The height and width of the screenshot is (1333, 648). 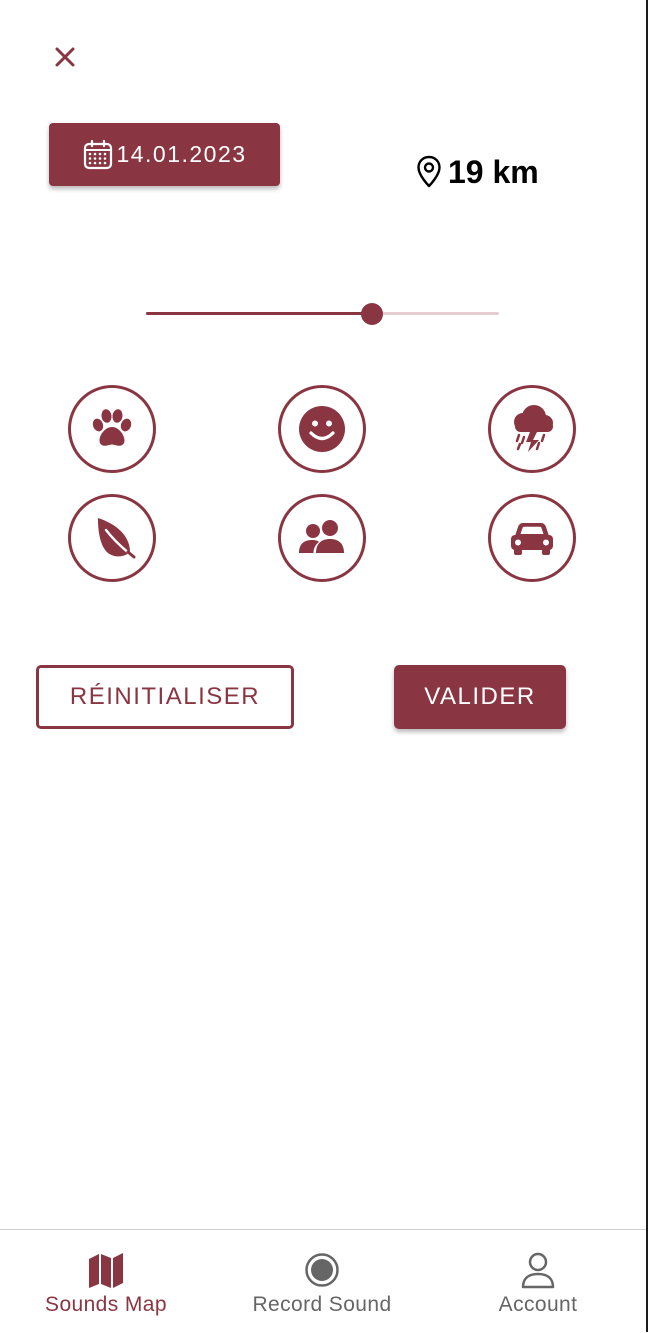 What do you see at coordinates (538, 1270) in the screenshot?
I see `user-icon` at bounding box center [538, 1270].